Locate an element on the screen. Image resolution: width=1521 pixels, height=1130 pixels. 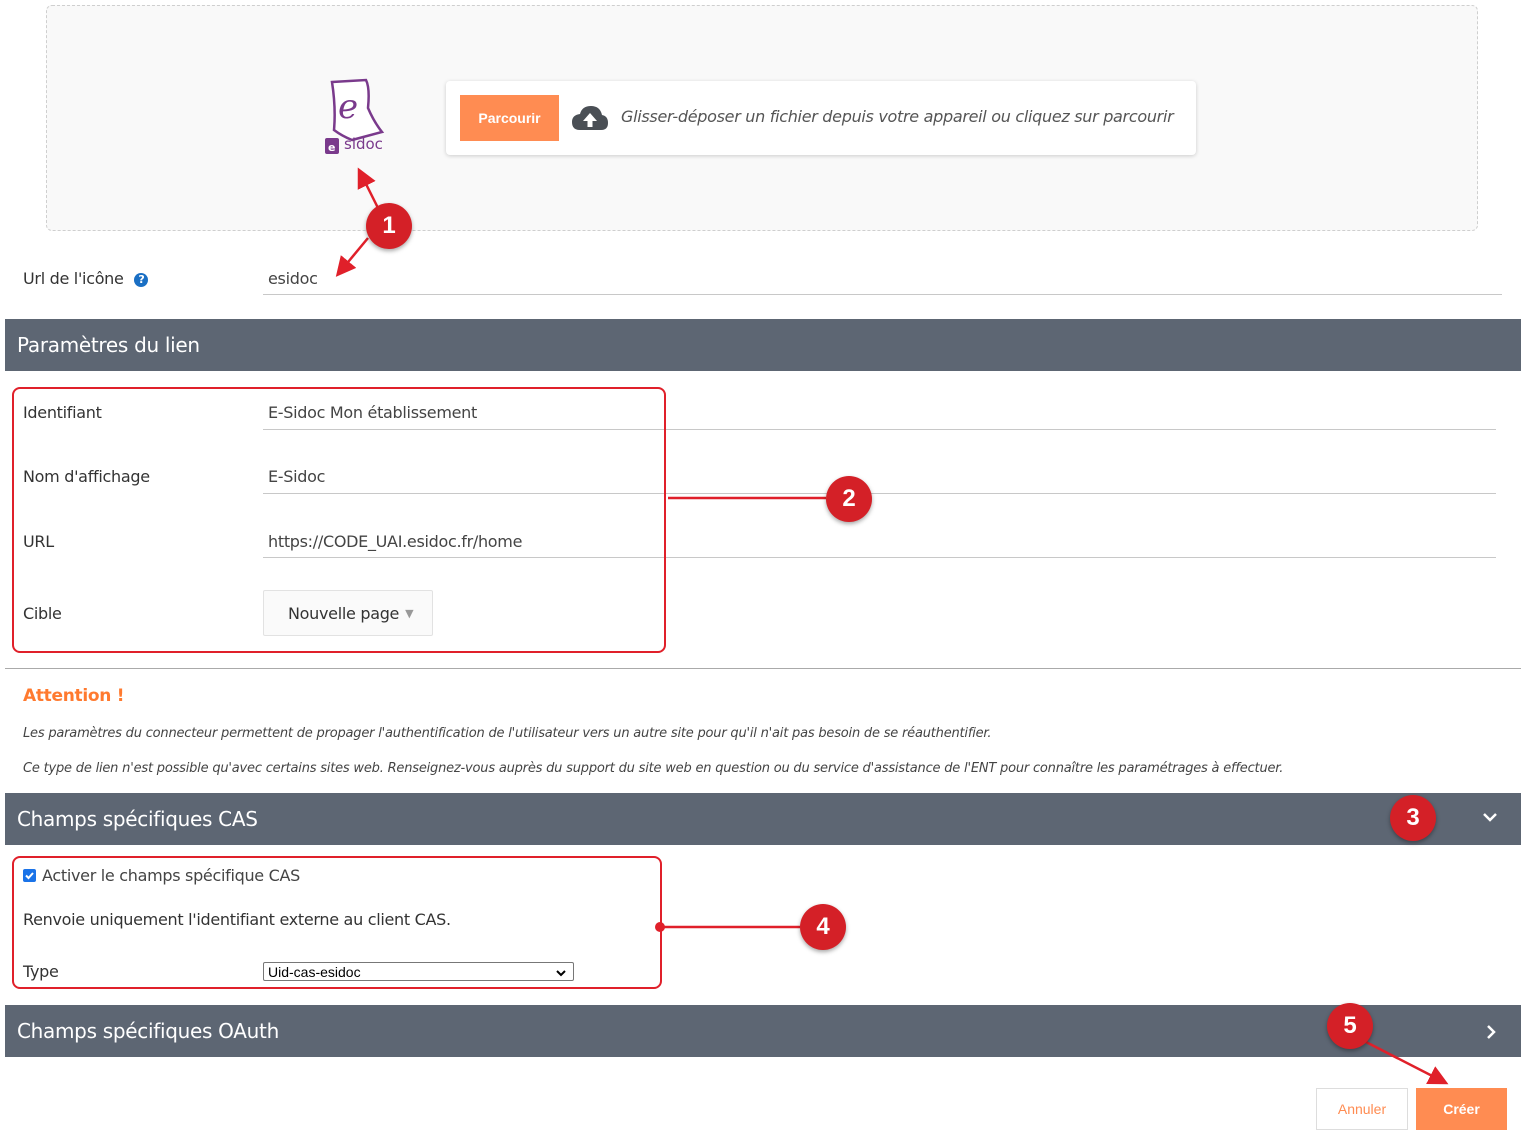
annotation-marker-5: 5 is located at coordinates (1350, 1026).